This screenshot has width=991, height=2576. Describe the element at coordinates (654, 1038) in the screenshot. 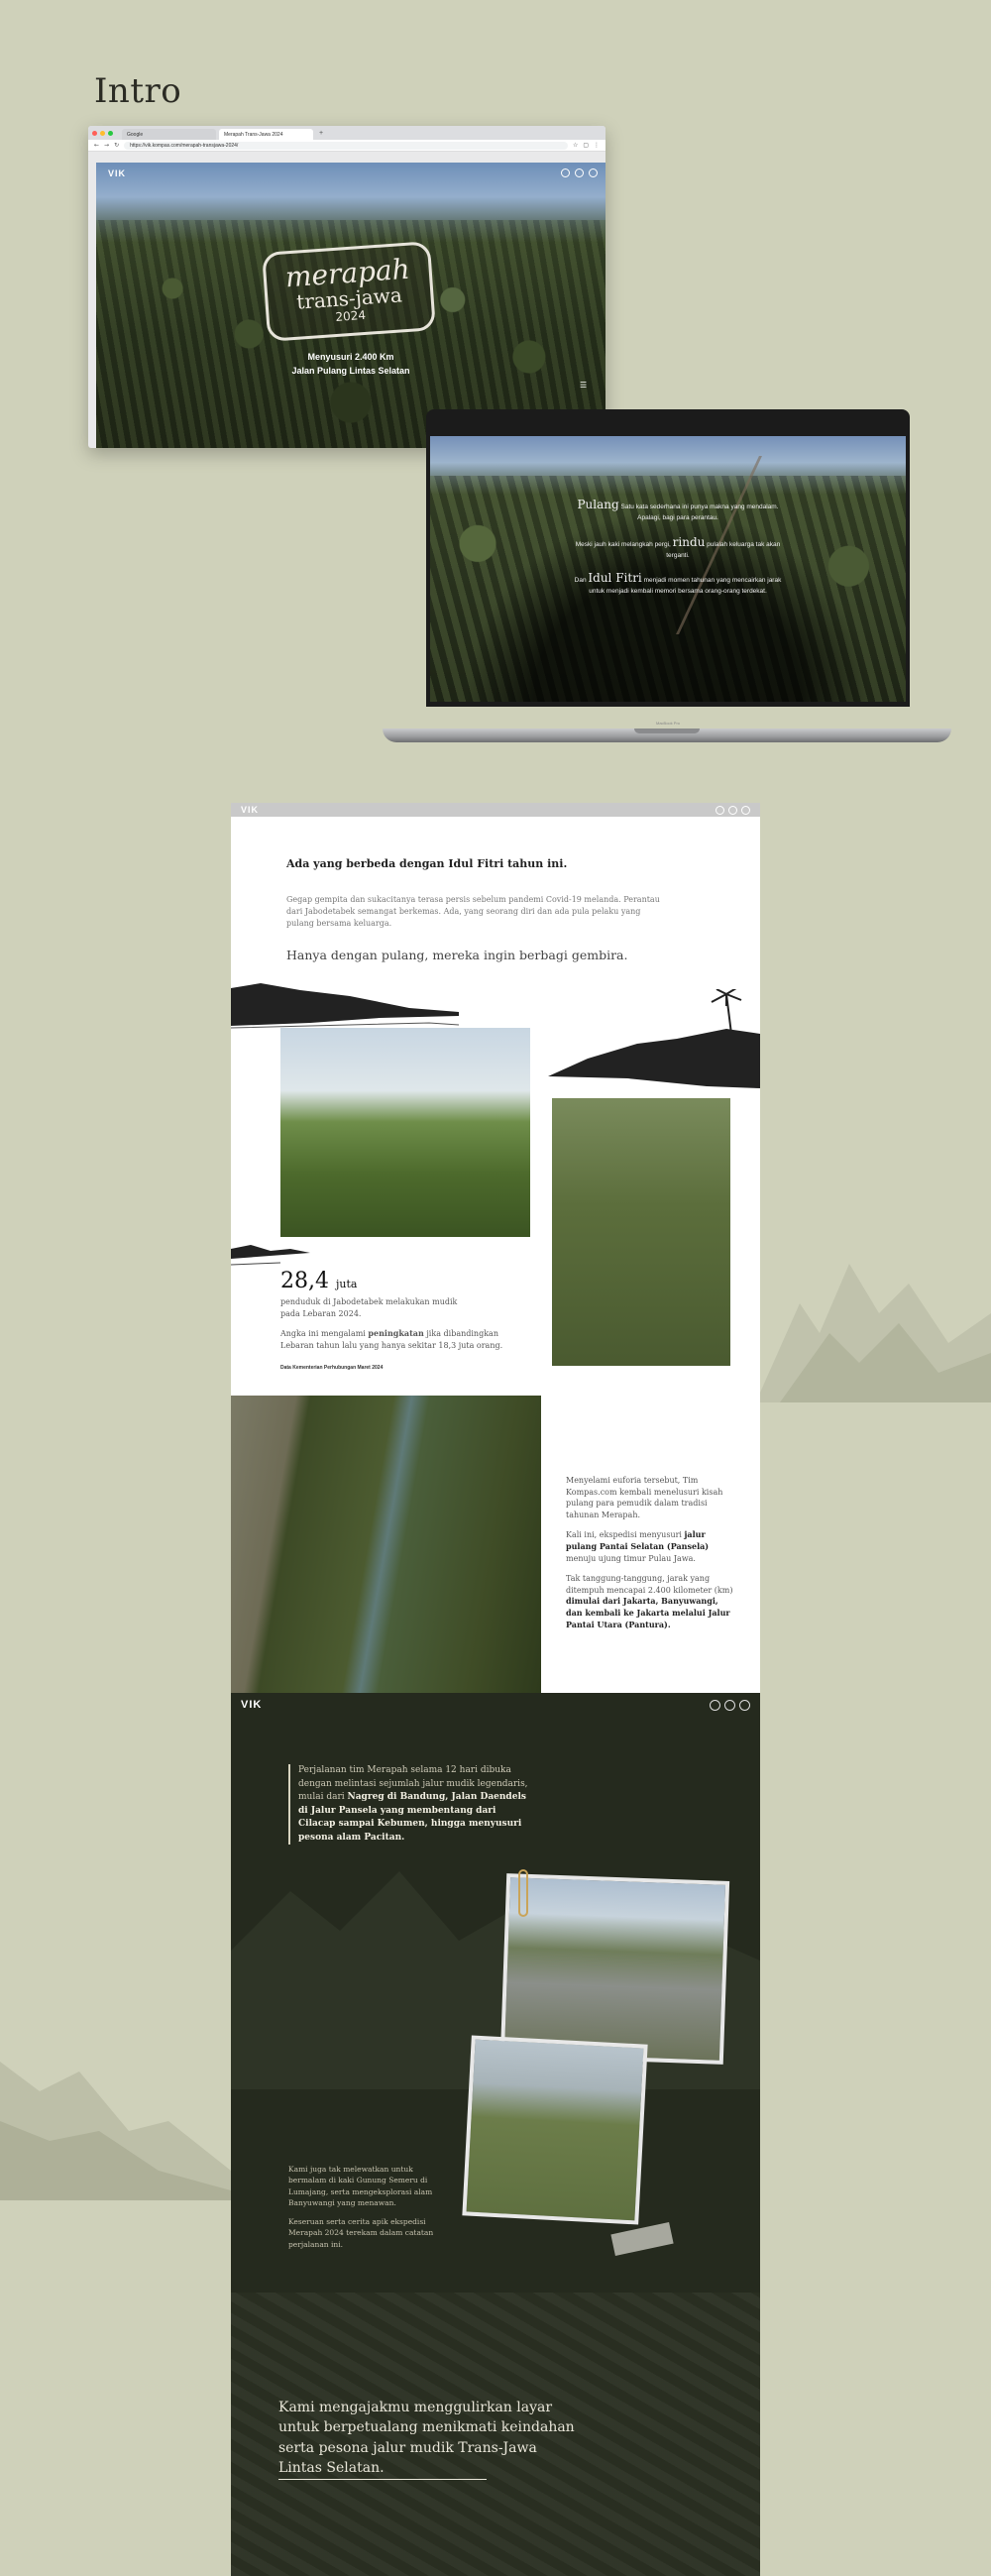

I see `ink-mountain-right-illustration` at that location.